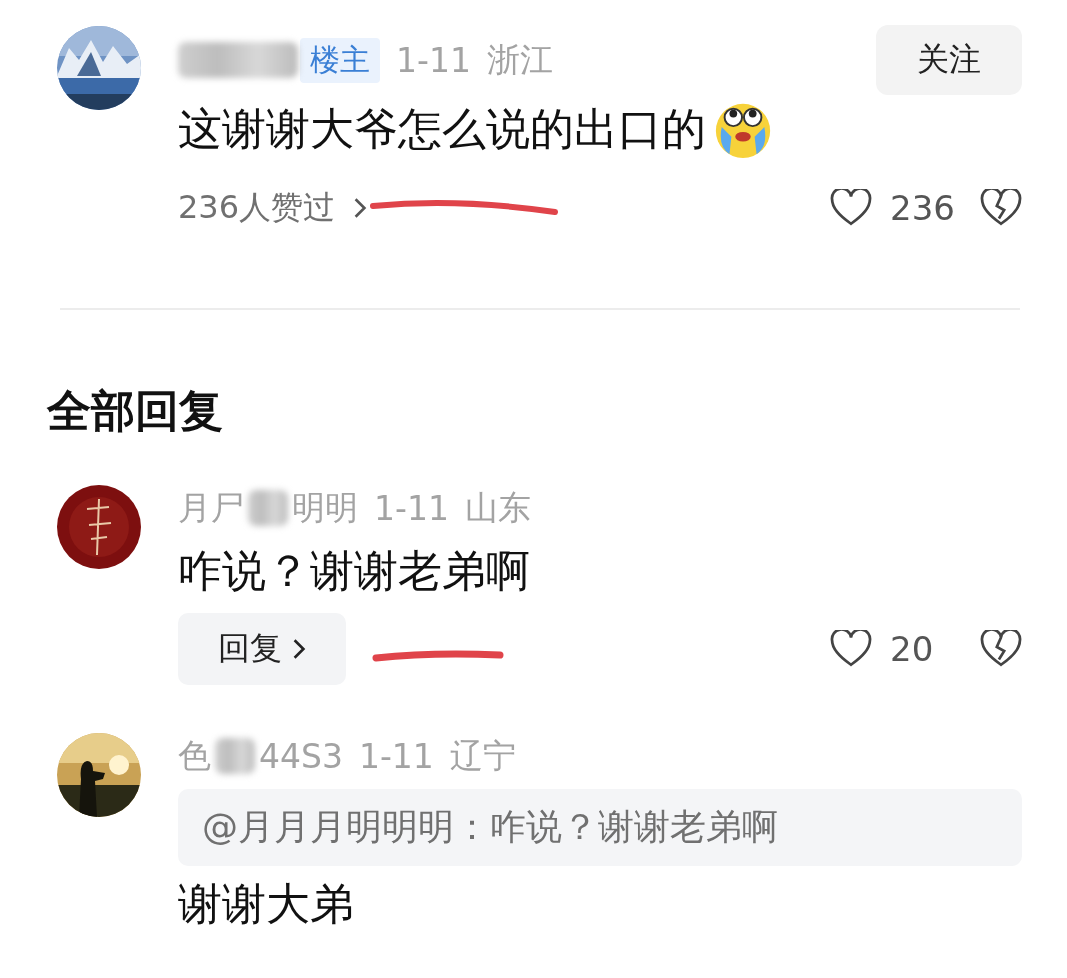 Image resolution: width=1067 pixels, height=978 pixels. I want to click on comment-text: 这谢谢大爷怎么说的出口的, so click(442, 129).